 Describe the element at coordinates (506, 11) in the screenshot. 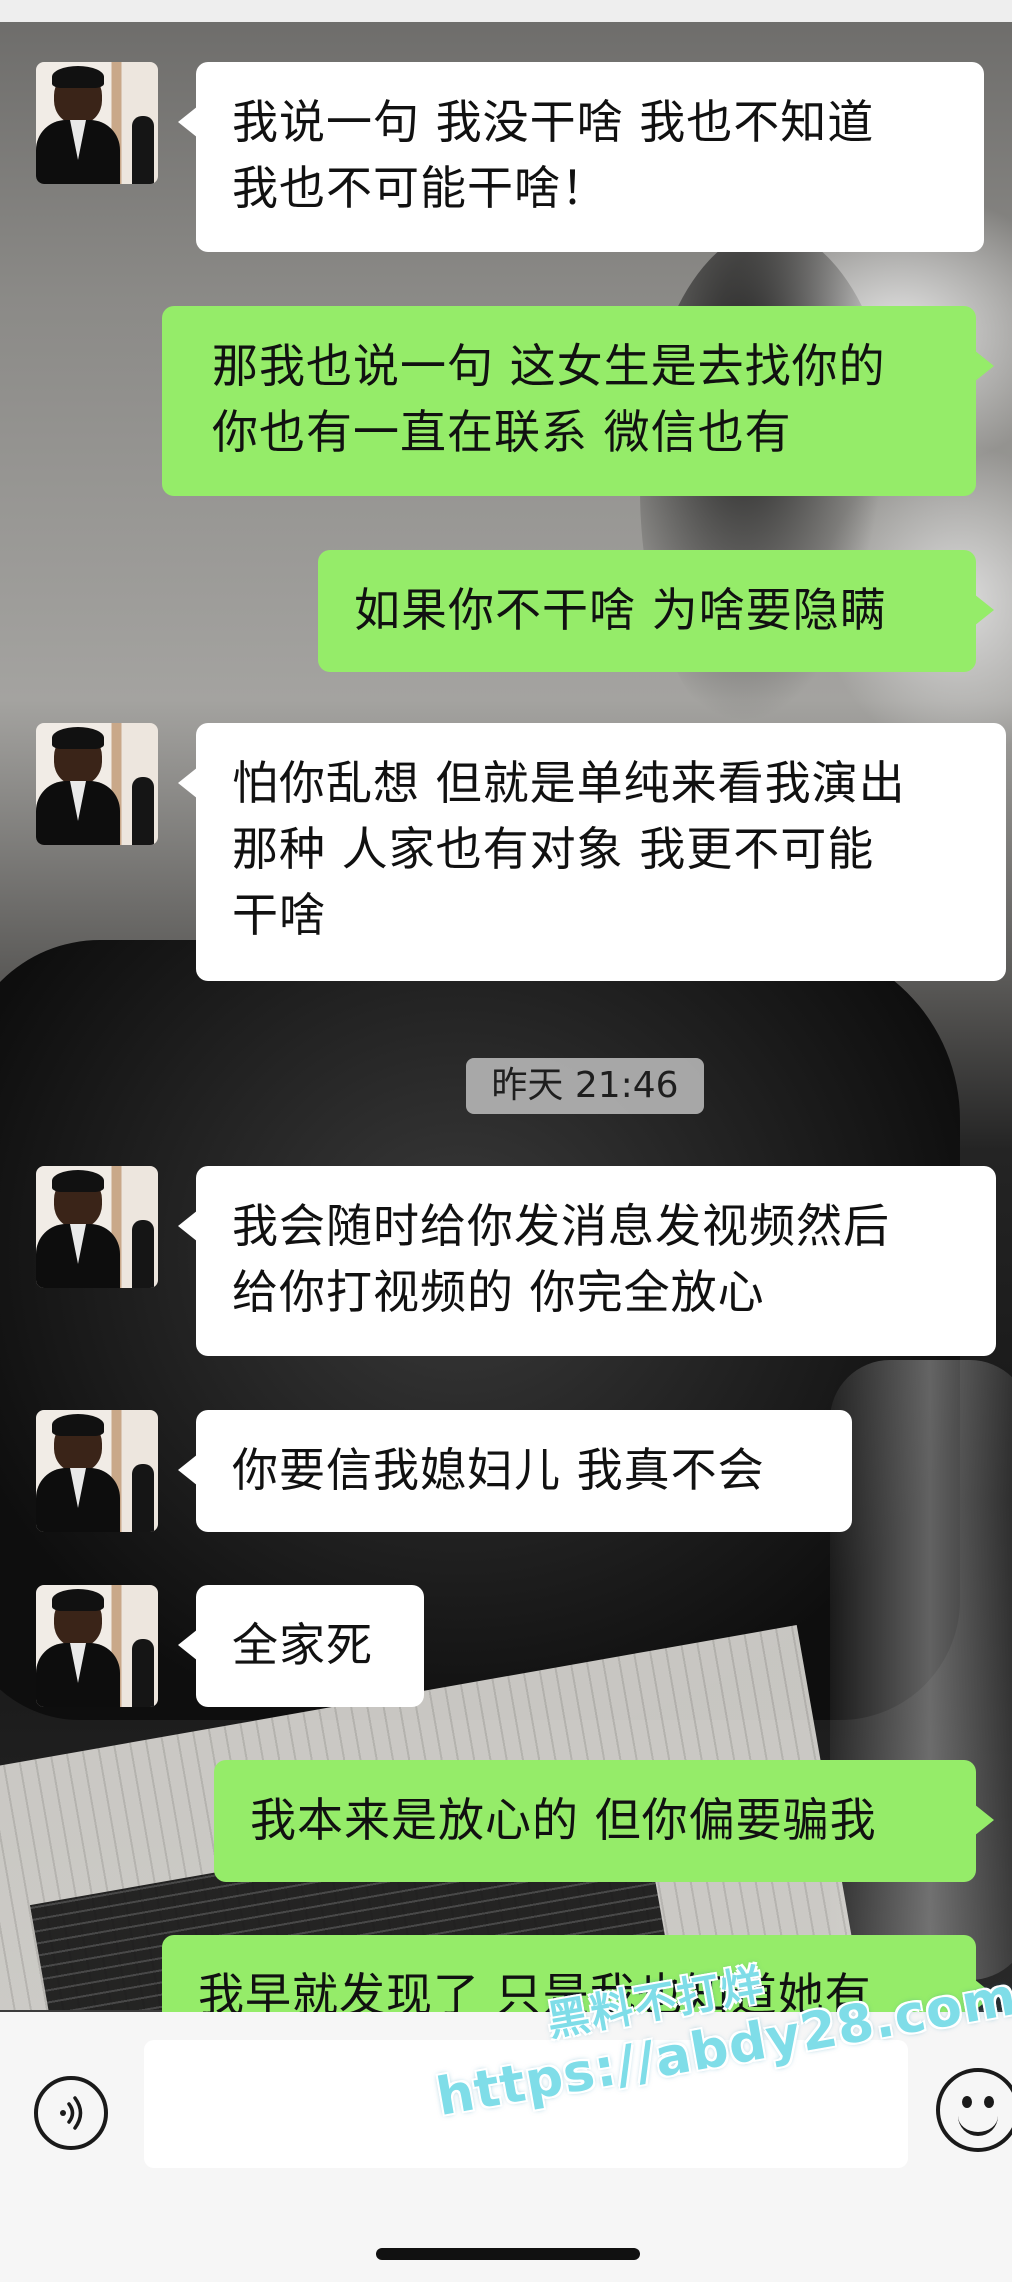

I see `status-bar` at that location.